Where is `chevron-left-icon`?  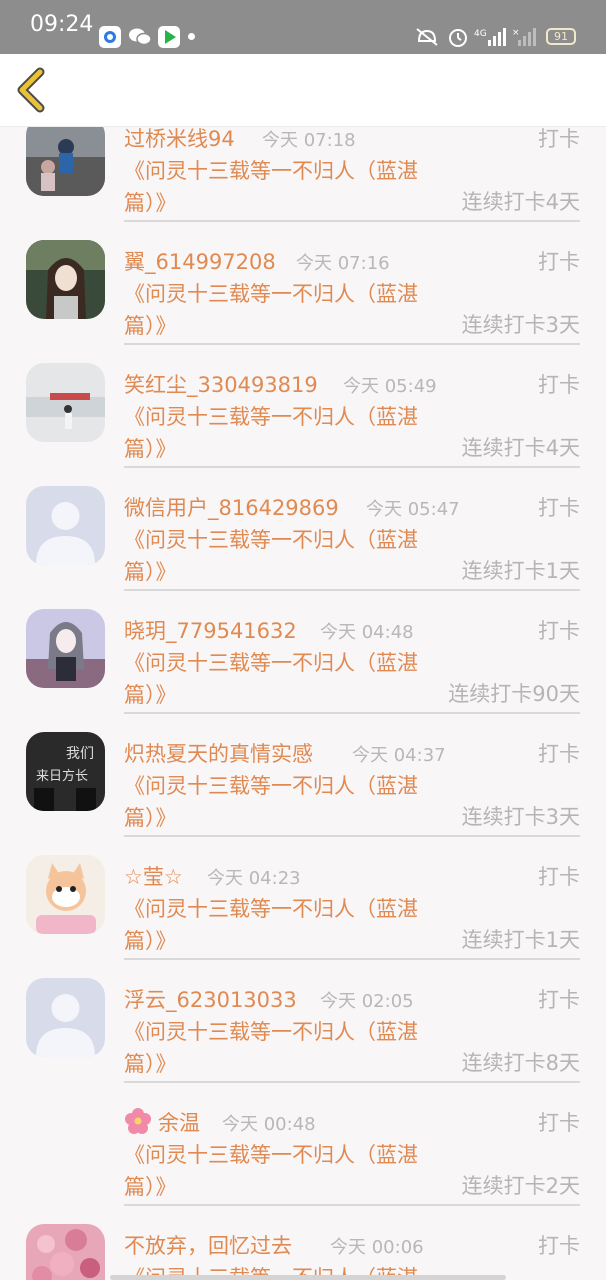
chevron-left-icon is located at coordinates (32, 92).